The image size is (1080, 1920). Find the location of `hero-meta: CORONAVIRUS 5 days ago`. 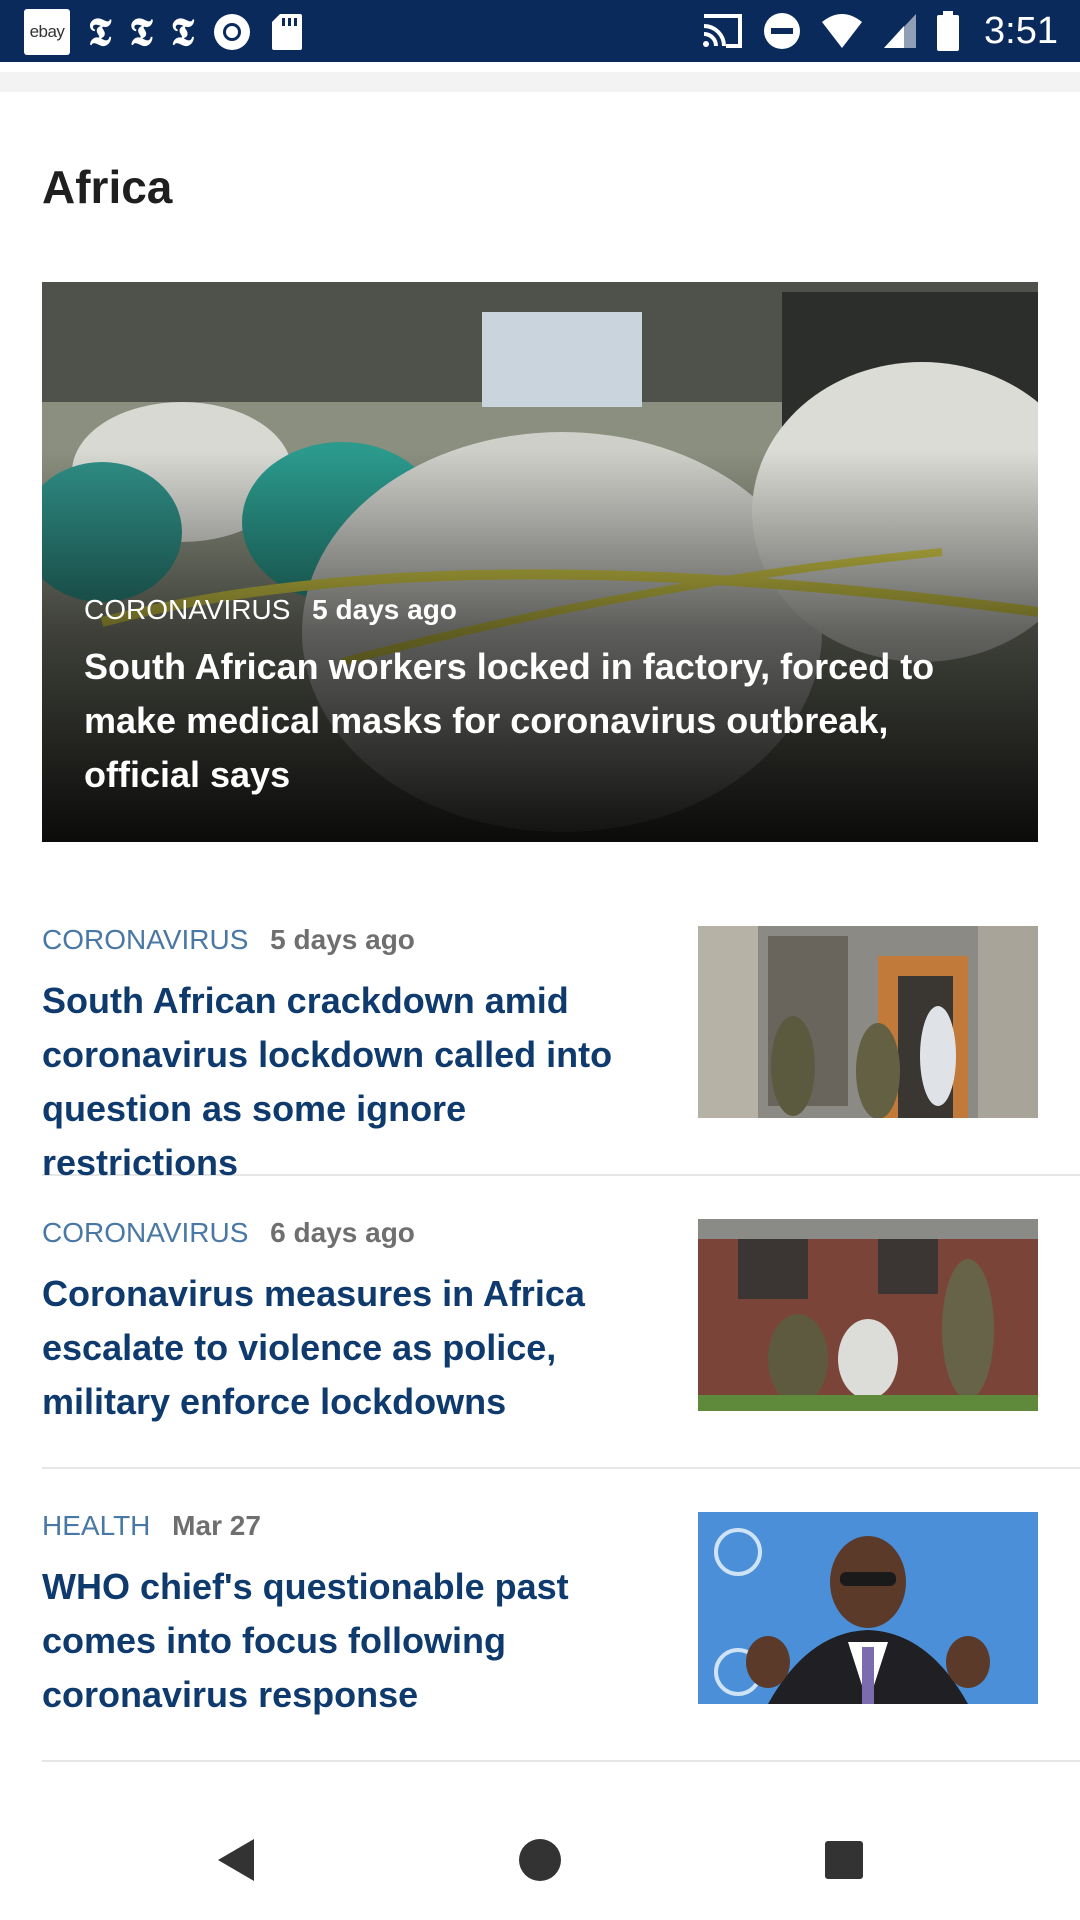

hero-meta: CORONAVIRUS 5 days ago is located at coordinates (541, 610).